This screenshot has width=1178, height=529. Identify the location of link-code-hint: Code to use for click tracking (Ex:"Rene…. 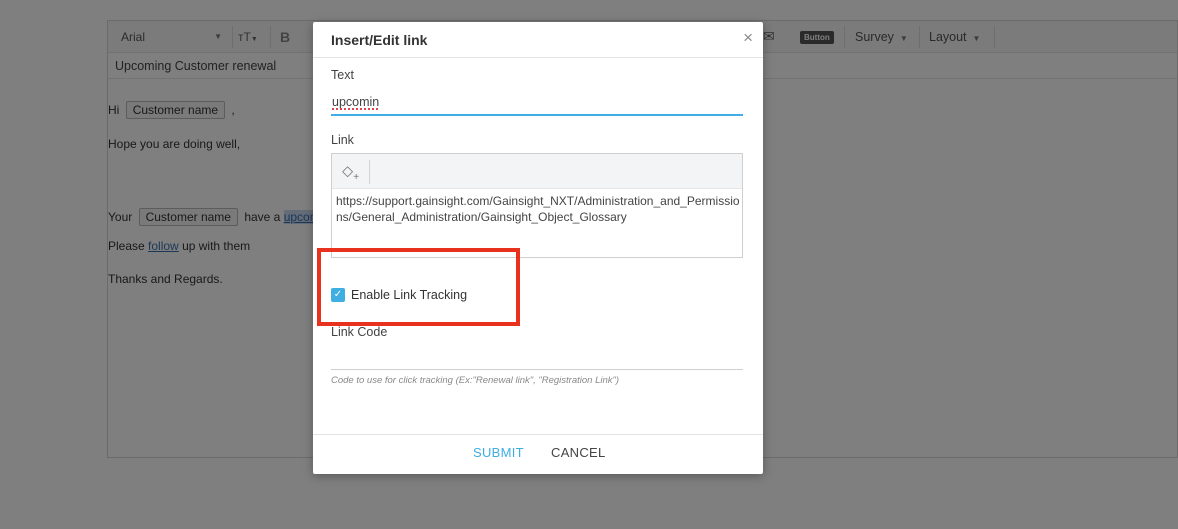
(475, 380).